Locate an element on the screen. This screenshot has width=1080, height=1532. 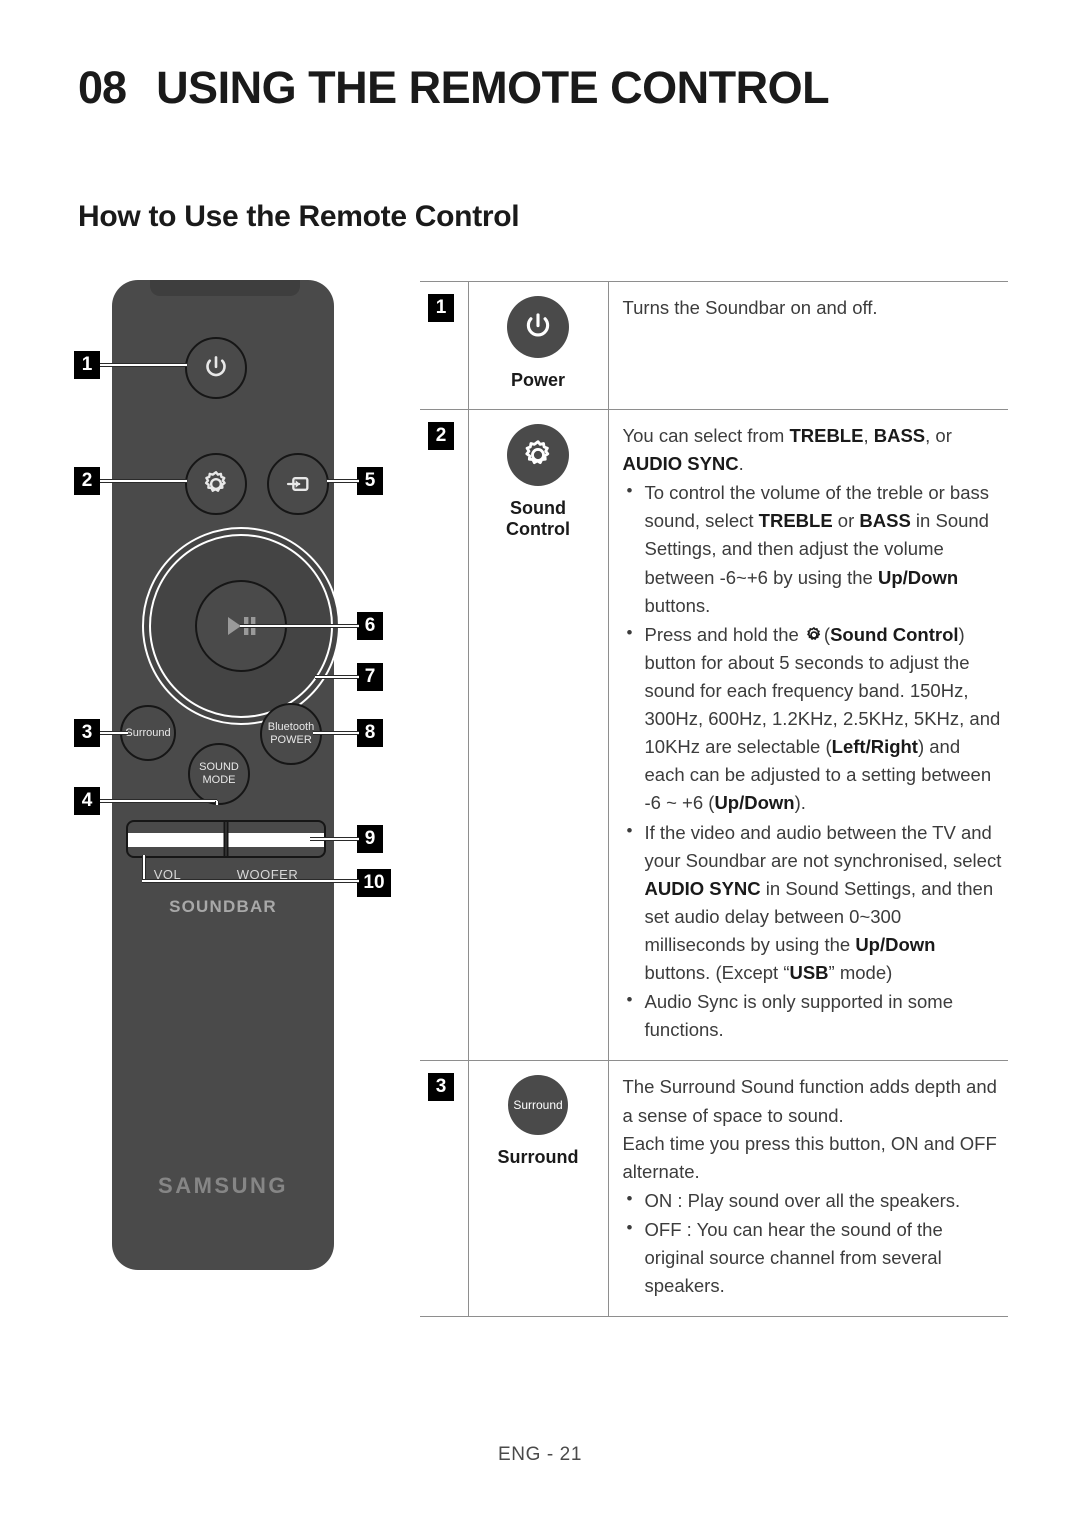
remote-surround-button: Surround is located at coordinates (148, 733).